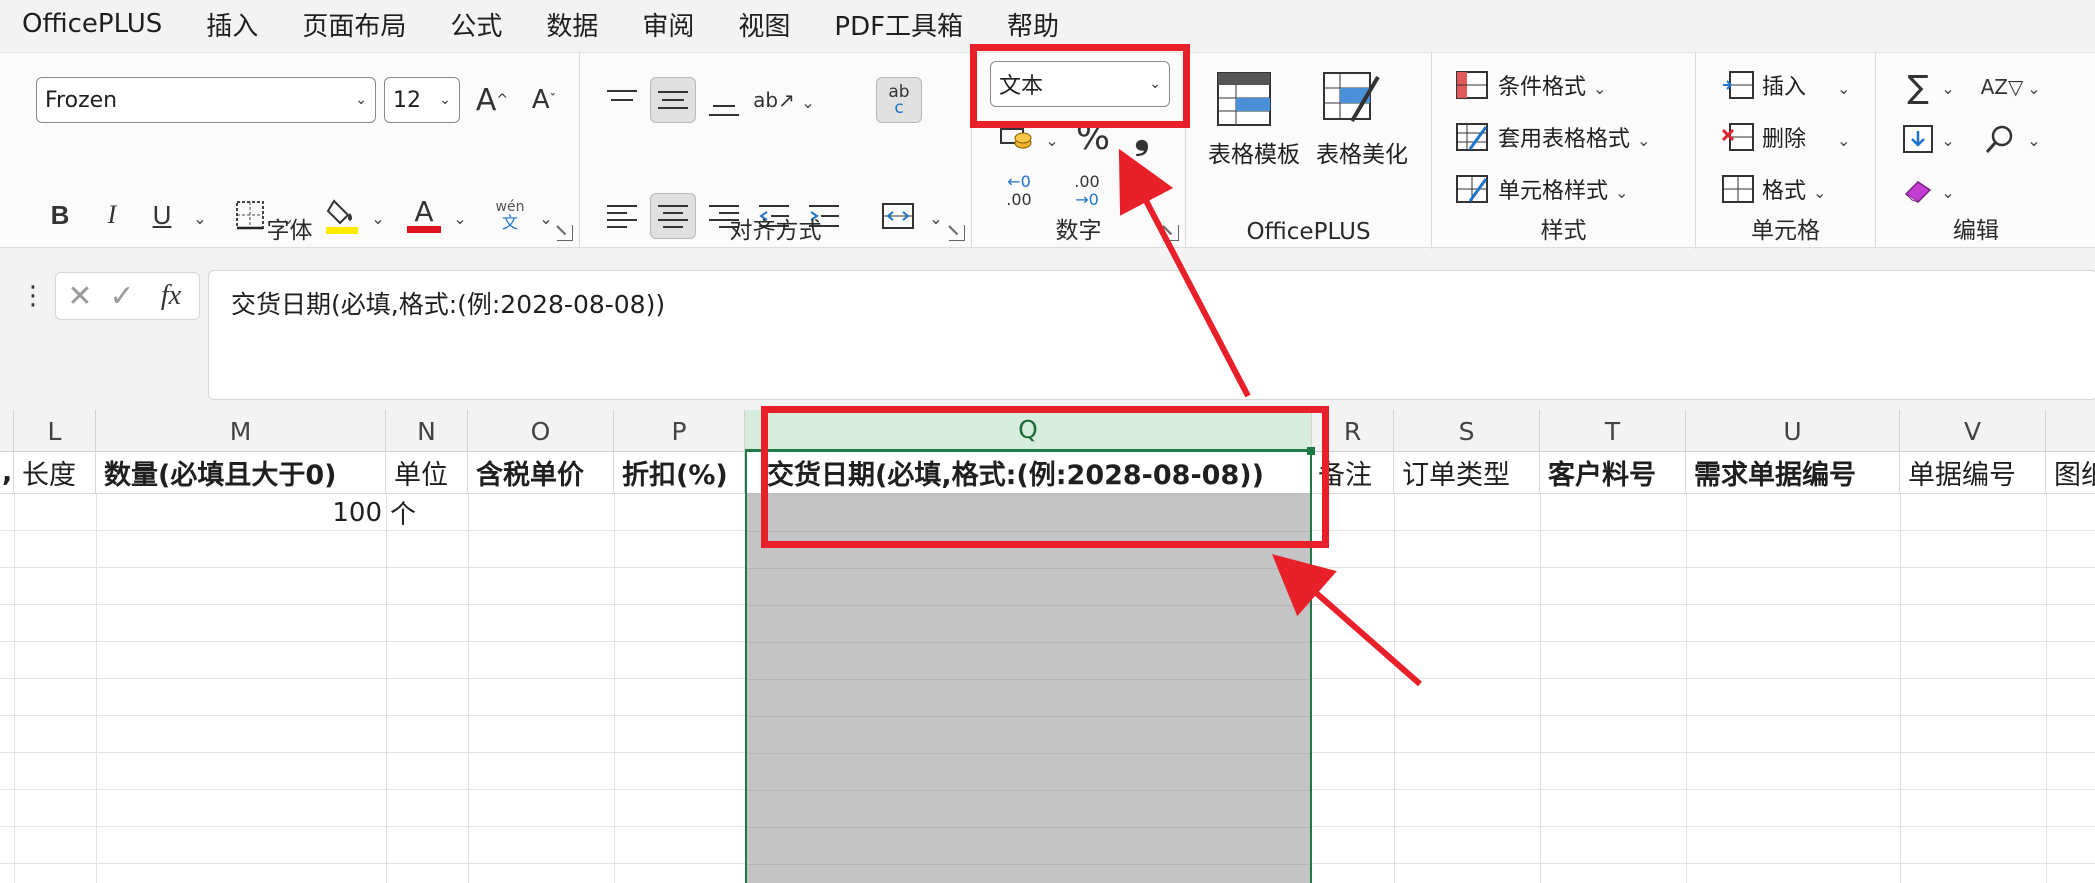  What do you see at coordinates (422, 100) in the screenshot?
I see `font-size-select: 12 ⌄` at bounding box center [422, 100].